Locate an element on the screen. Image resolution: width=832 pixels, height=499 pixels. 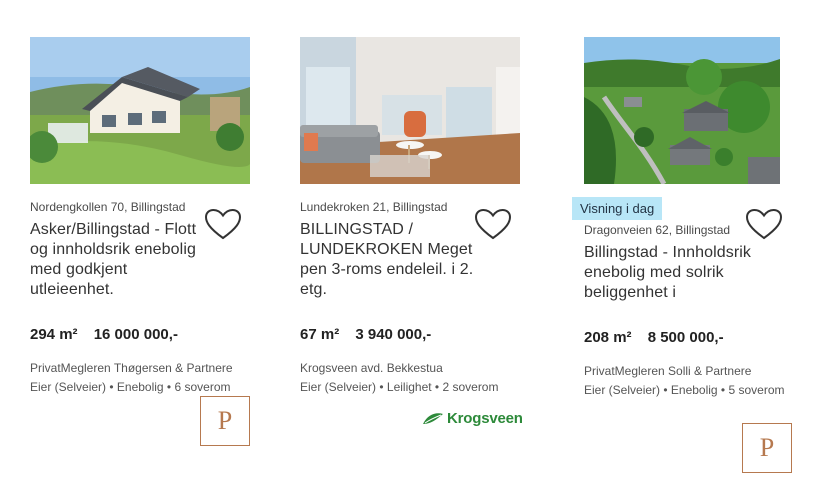
house-photo is located at coordinates (140, 110).